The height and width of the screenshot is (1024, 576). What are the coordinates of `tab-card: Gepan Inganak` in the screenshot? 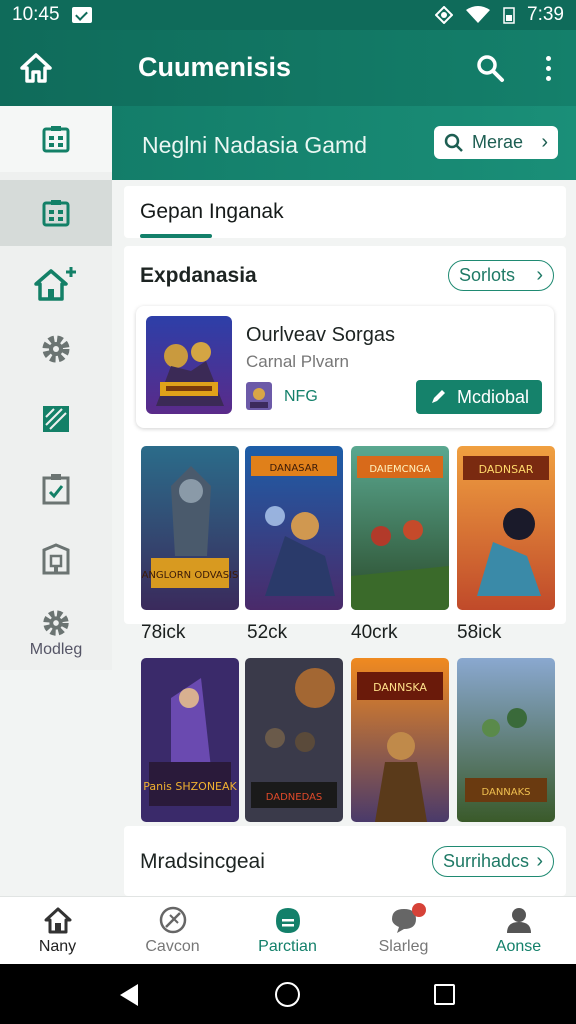 It's located at (345, 212).